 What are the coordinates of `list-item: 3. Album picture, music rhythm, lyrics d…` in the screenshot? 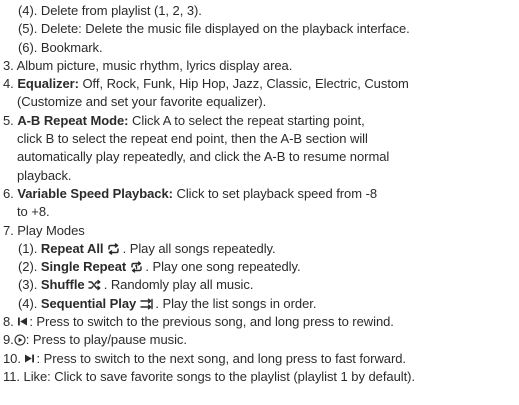 It's located at (259, 66).